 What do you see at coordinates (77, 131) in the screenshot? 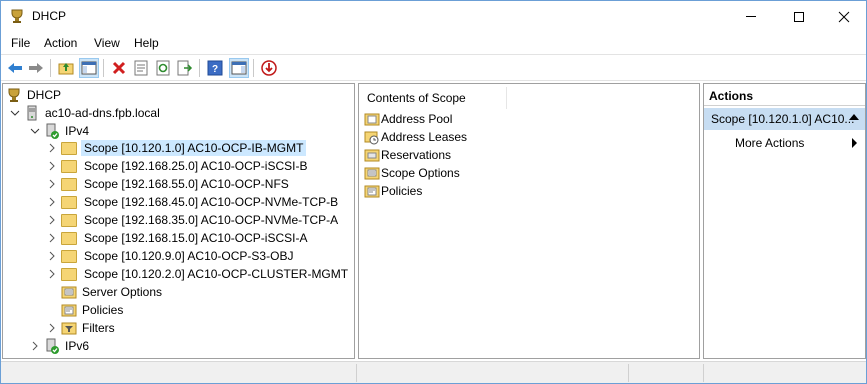
I see `tree-label-ipv4: IPv4` at bounding box center [77, 131].